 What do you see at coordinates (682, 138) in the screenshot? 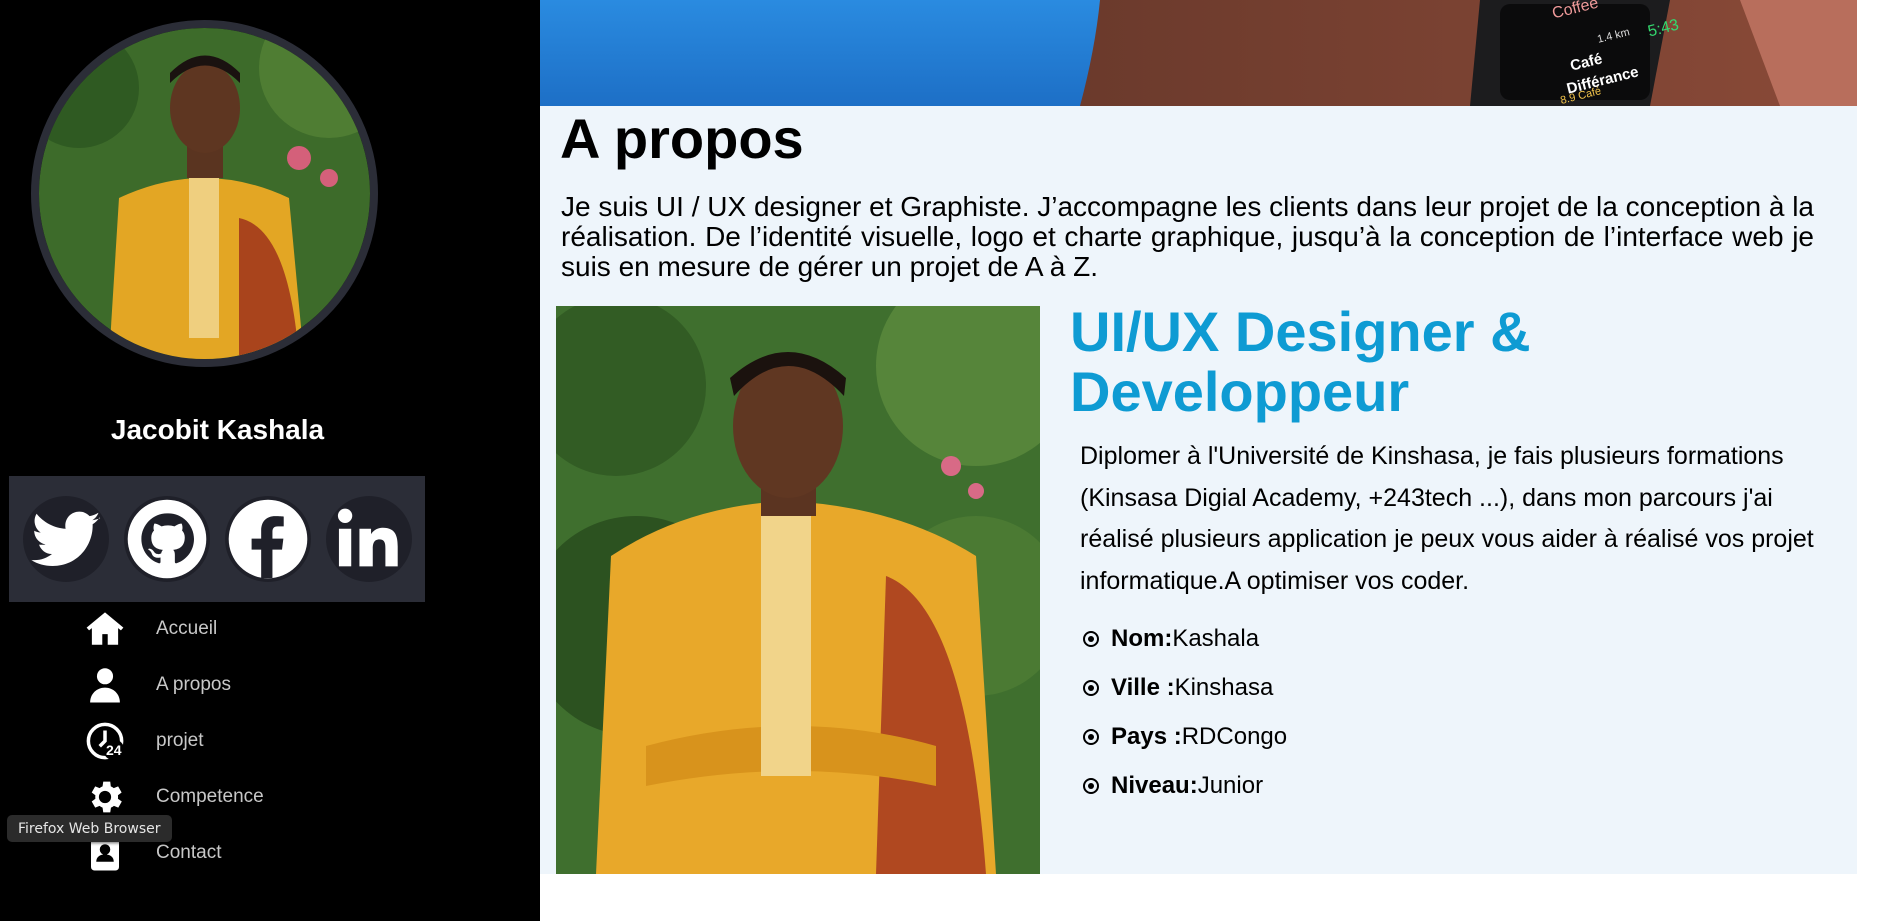
I see `about-title: A propos` at bounding box center [682, 138].